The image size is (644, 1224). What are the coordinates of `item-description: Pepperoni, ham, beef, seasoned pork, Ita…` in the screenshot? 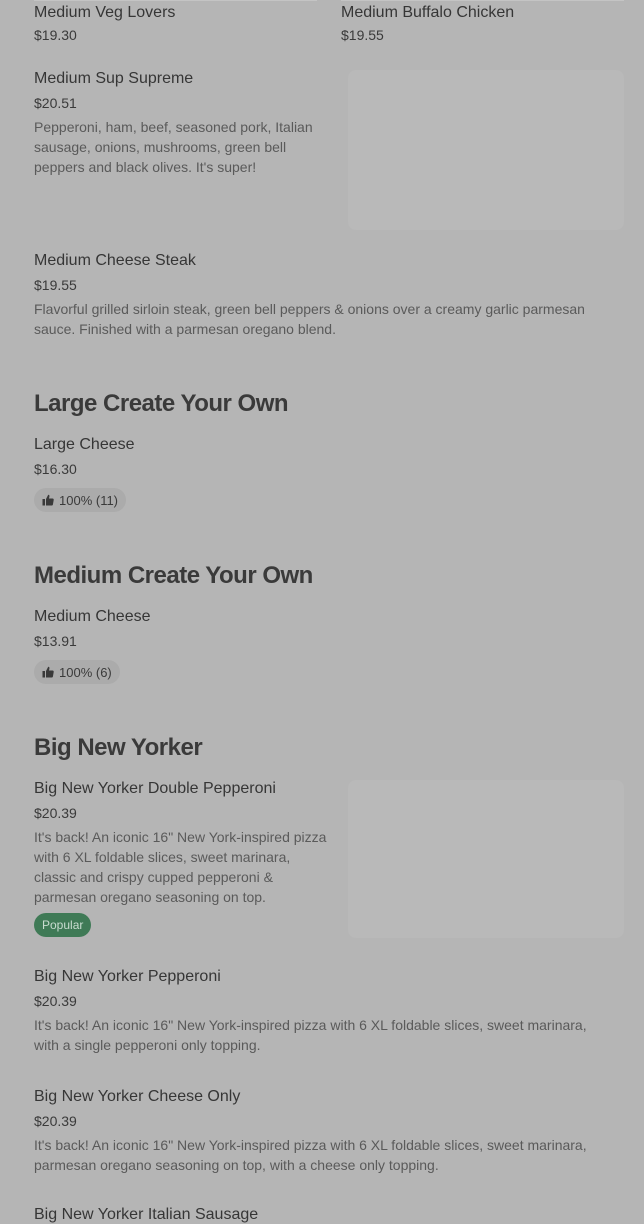 It's located at (173, 147).